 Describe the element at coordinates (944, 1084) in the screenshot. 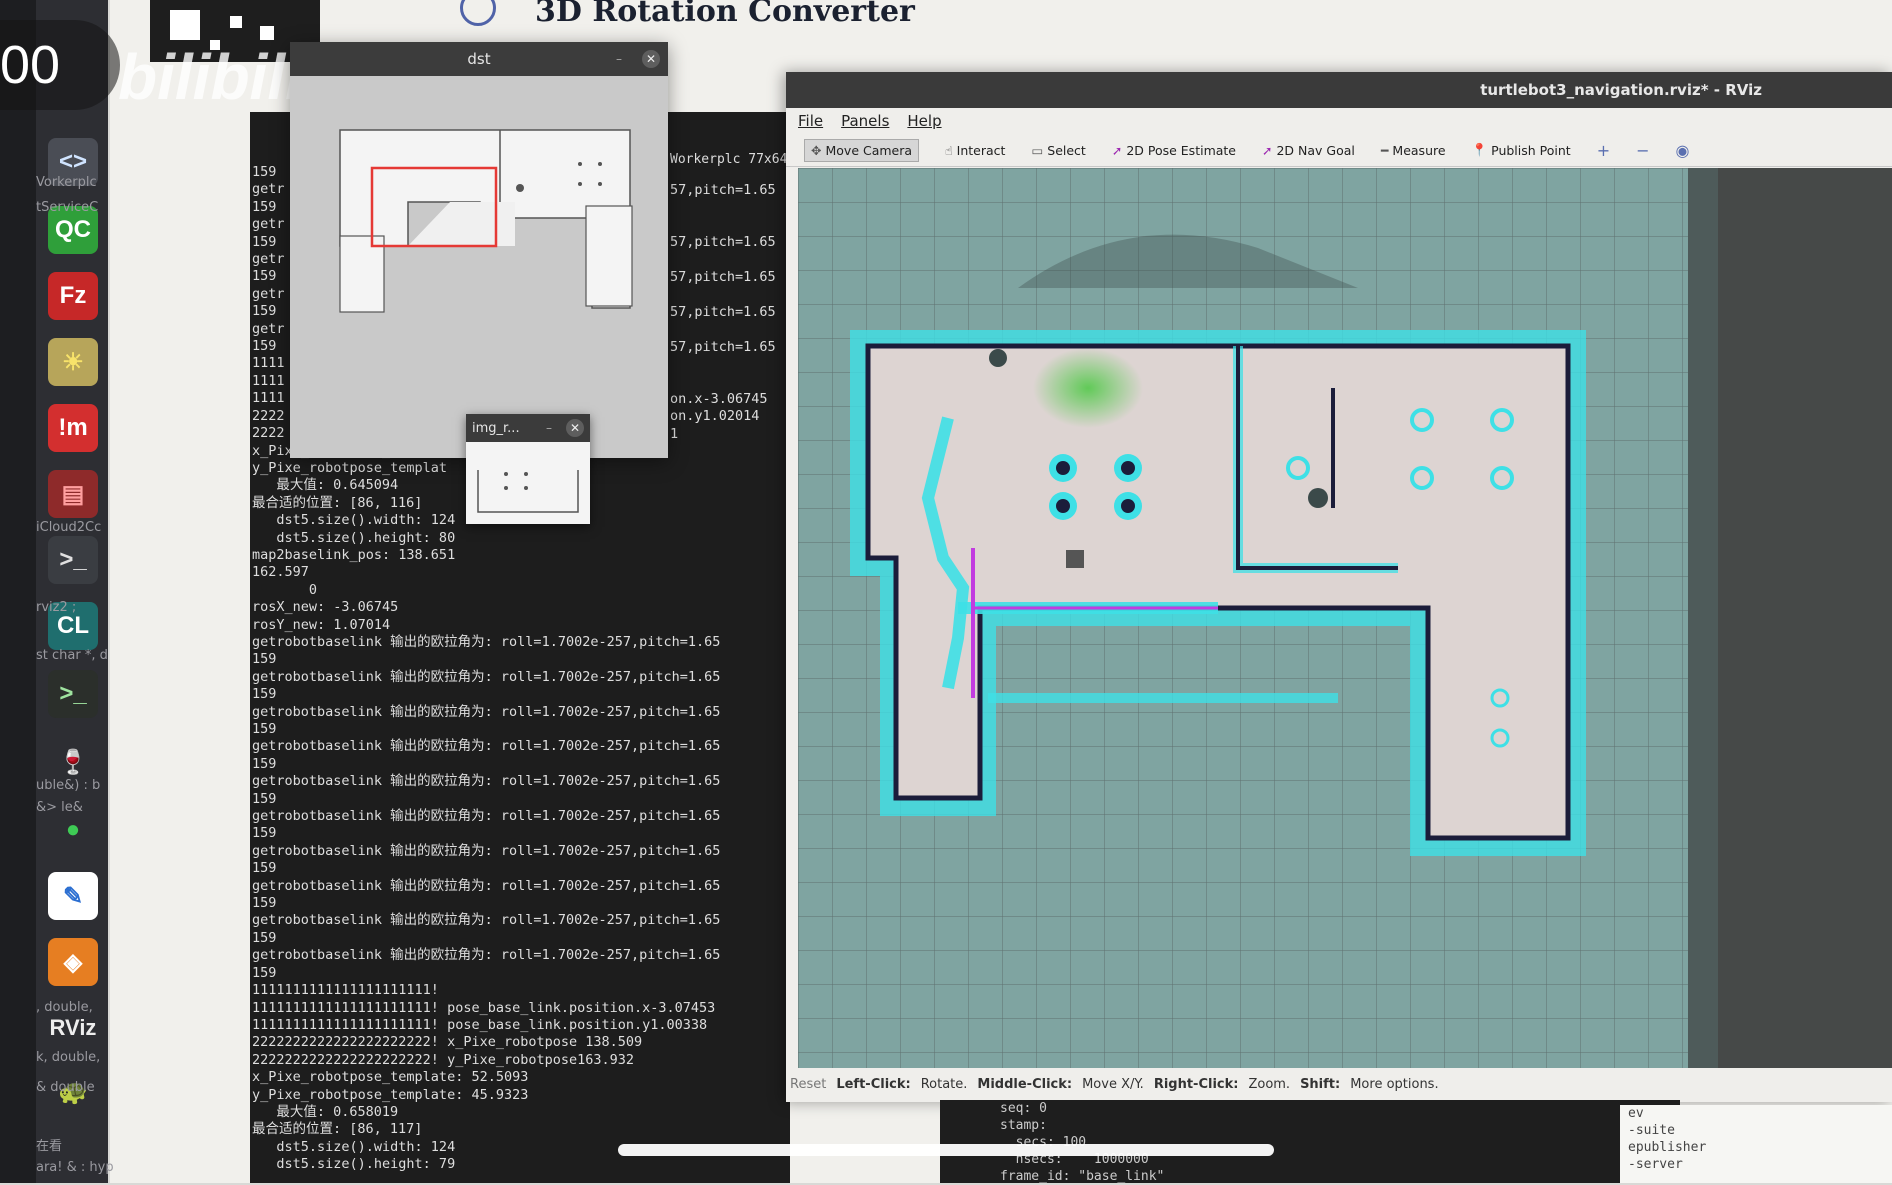

I see `left-click-action: Rotate.` at that location.